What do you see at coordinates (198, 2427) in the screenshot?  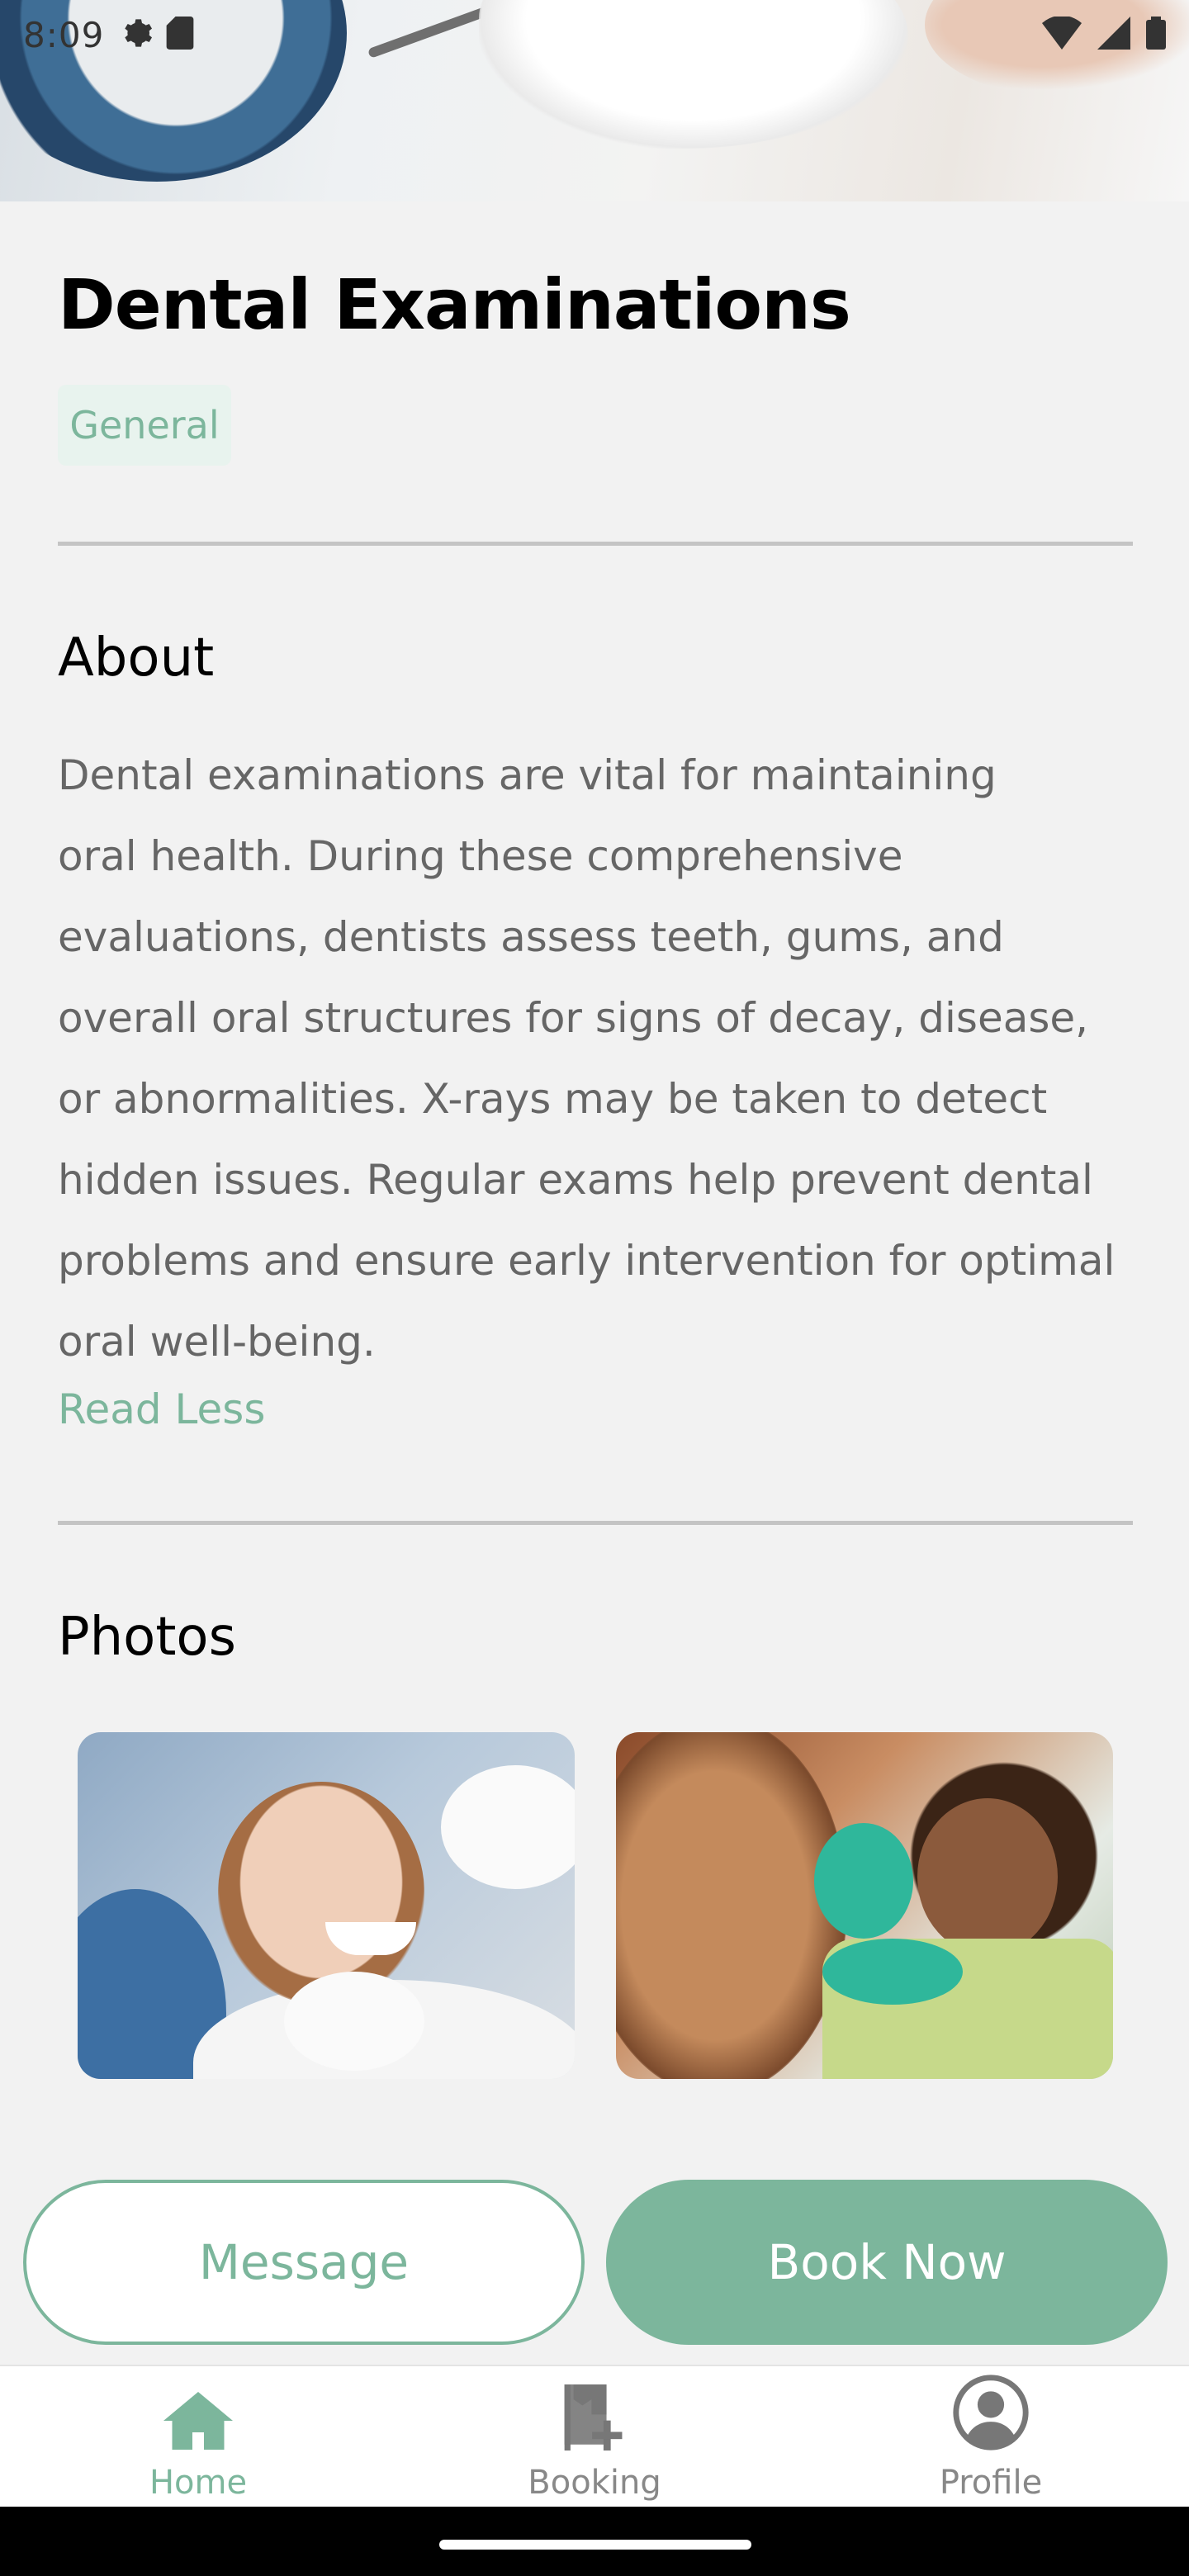 I see `home-icon` at bounding box center [198, 2427].